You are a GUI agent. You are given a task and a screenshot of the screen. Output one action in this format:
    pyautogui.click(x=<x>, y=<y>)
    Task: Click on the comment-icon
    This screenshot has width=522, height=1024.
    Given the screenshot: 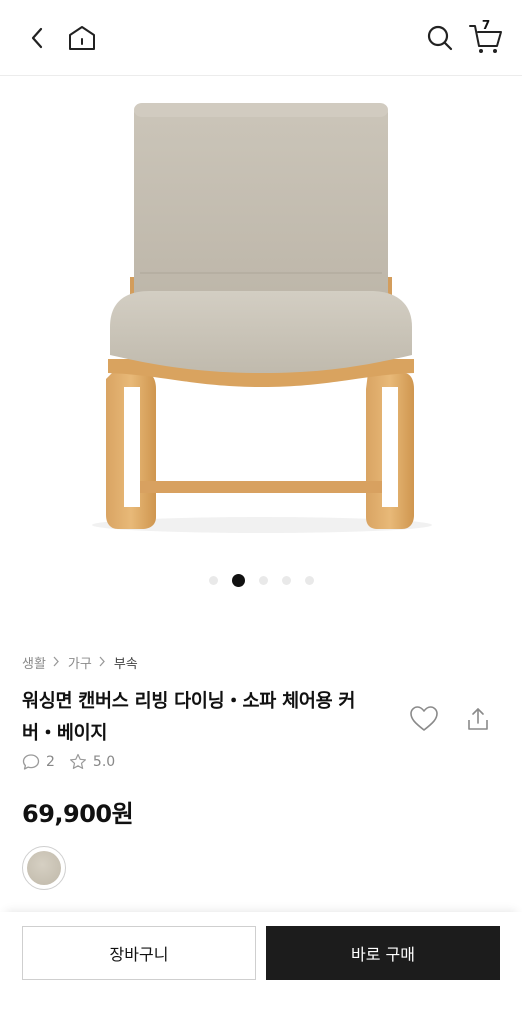 What is the action you would take?
    pyautogui.click(x=31, y=762)
    